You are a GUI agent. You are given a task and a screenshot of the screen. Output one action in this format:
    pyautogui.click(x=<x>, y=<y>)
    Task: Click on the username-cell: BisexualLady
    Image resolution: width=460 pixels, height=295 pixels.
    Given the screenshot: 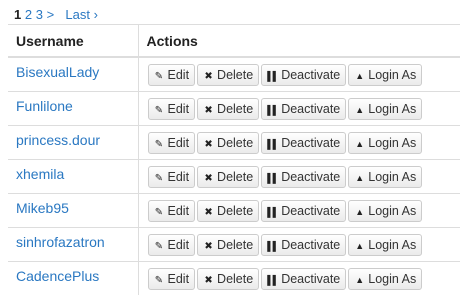 What is the action you would take?
    pyautogui.click(x=73, y=74)
    